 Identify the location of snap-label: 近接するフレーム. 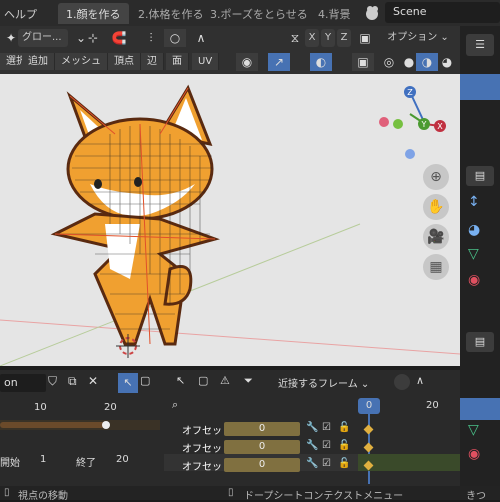
(318, 384).